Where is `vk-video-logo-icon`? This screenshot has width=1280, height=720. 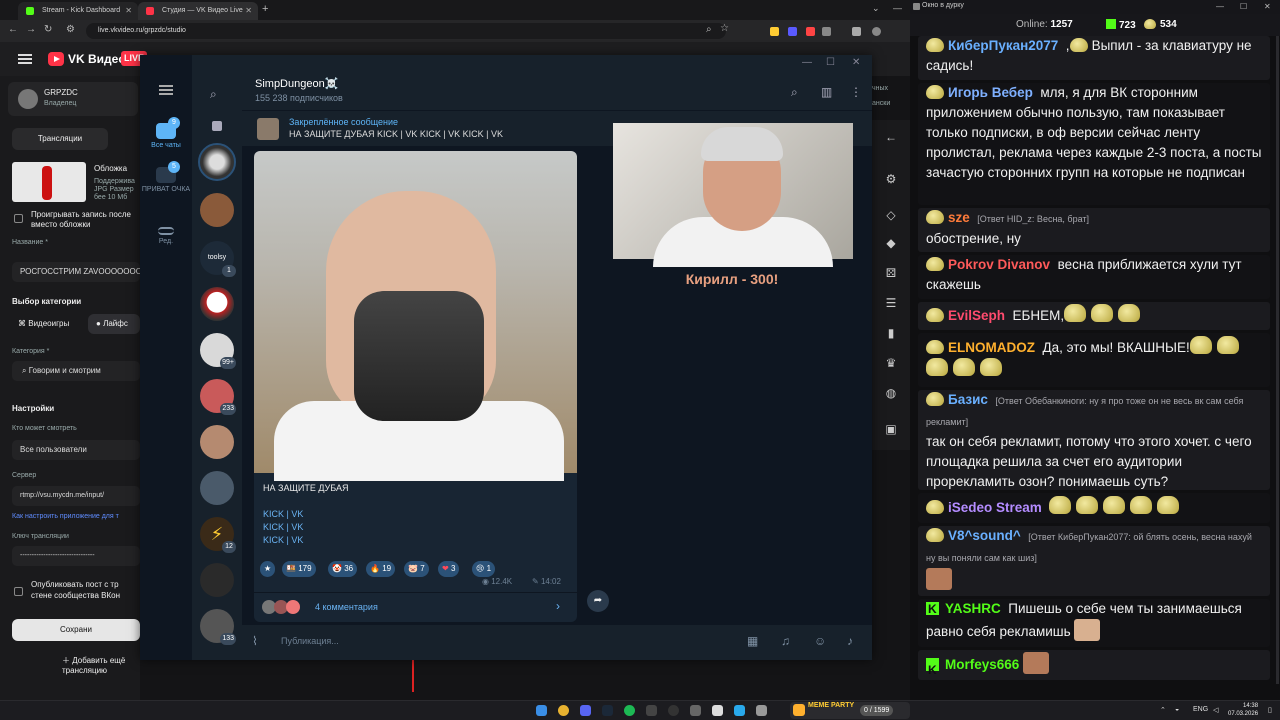
vk-video-logo-icon is located at coordinates (56, 59).